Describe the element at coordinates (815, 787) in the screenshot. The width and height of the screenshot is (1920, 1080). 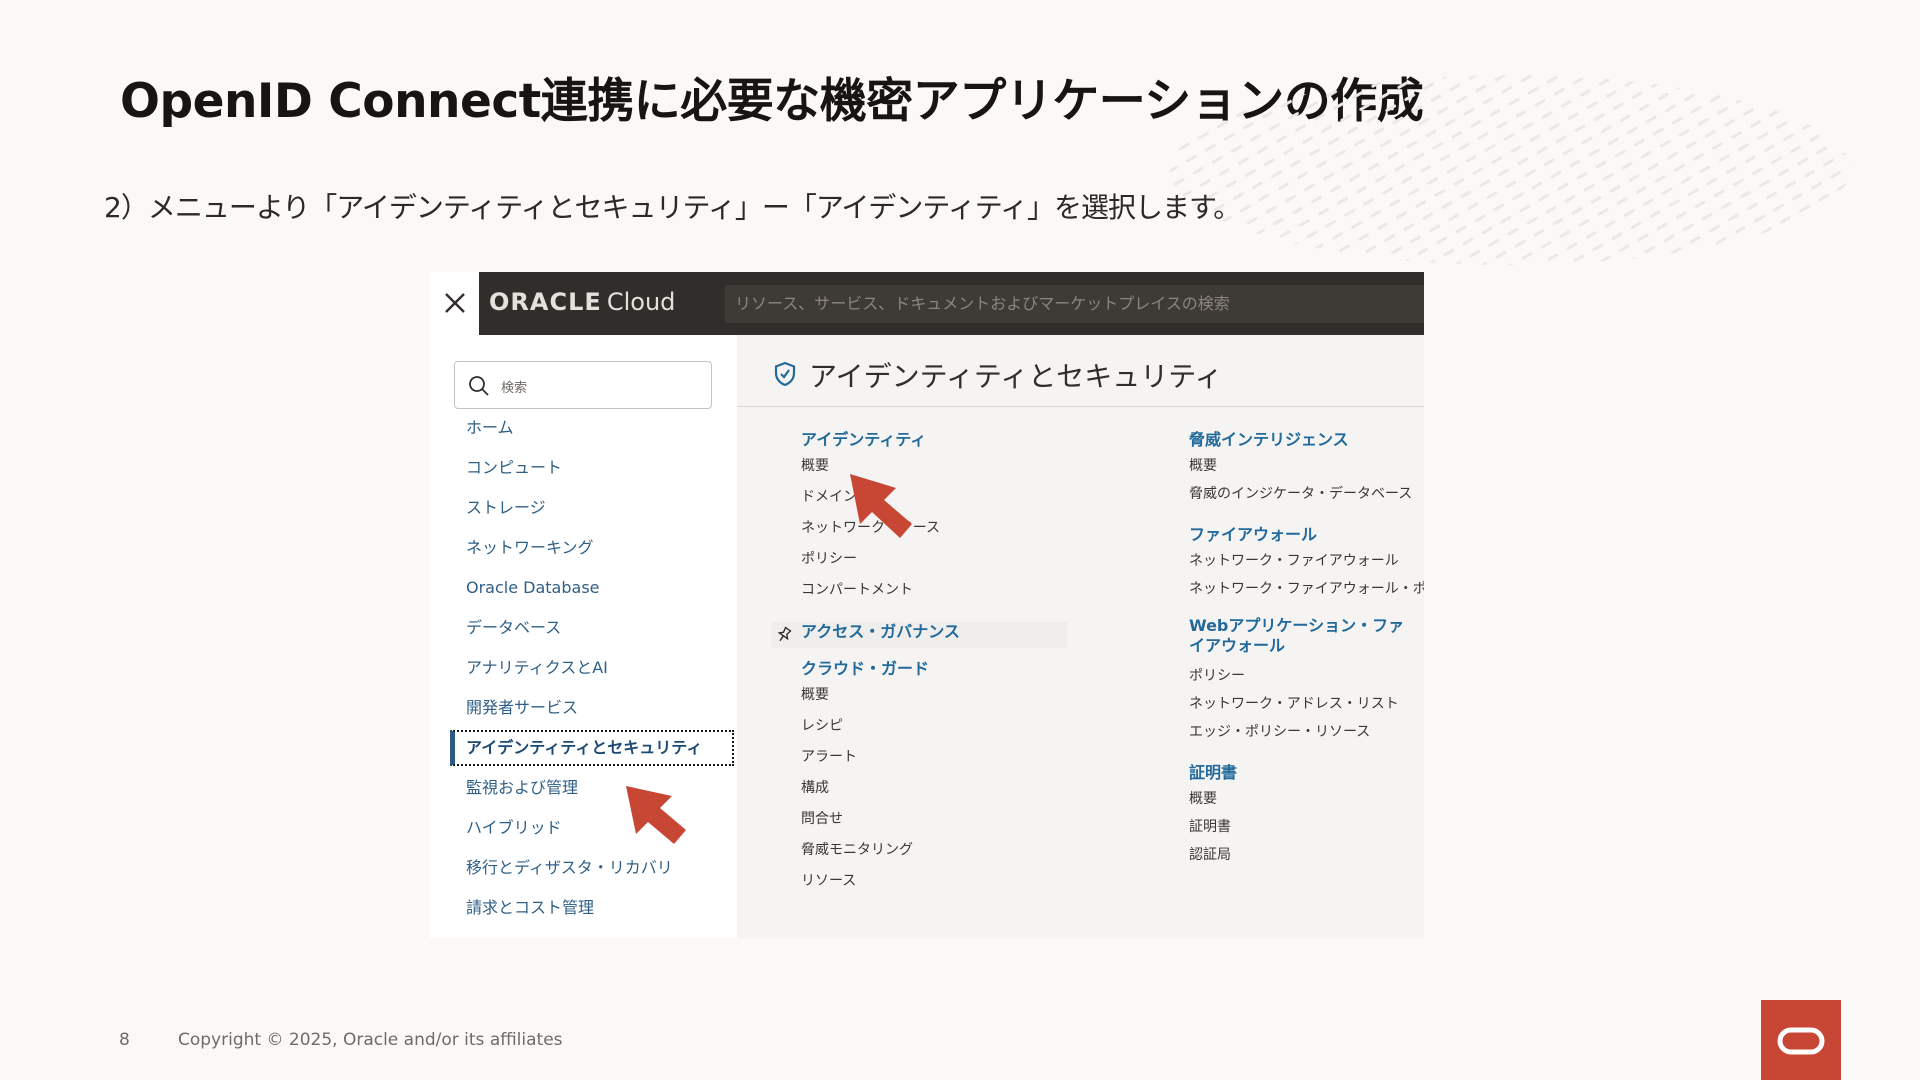
I see `menu-link: 構成` at that location.